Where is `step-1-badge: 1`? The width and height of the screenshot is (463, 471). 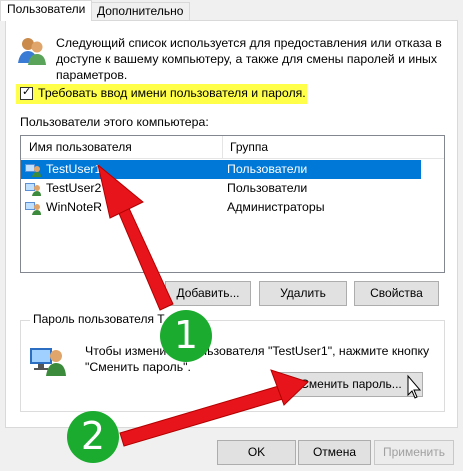
step-1-badge: 1 is located at coordinates (186, 336).